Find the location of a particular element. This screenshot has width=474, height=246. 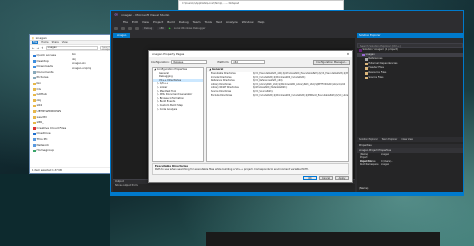

explorer-title: xnagan is located at coordinates (41, 37).